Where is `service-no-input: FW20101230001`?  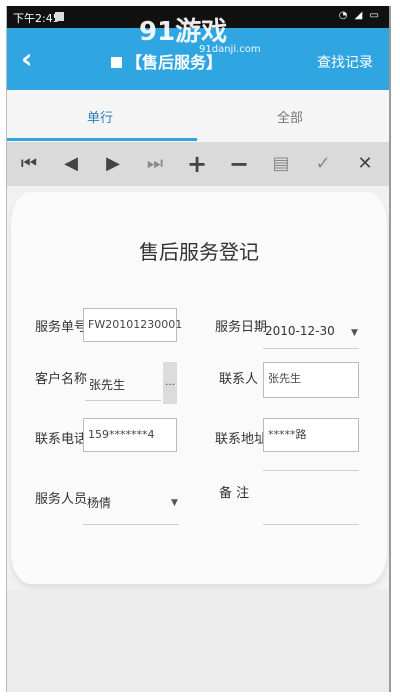 service-no-input: FW20101230001 is located at coordinates (132, 325).